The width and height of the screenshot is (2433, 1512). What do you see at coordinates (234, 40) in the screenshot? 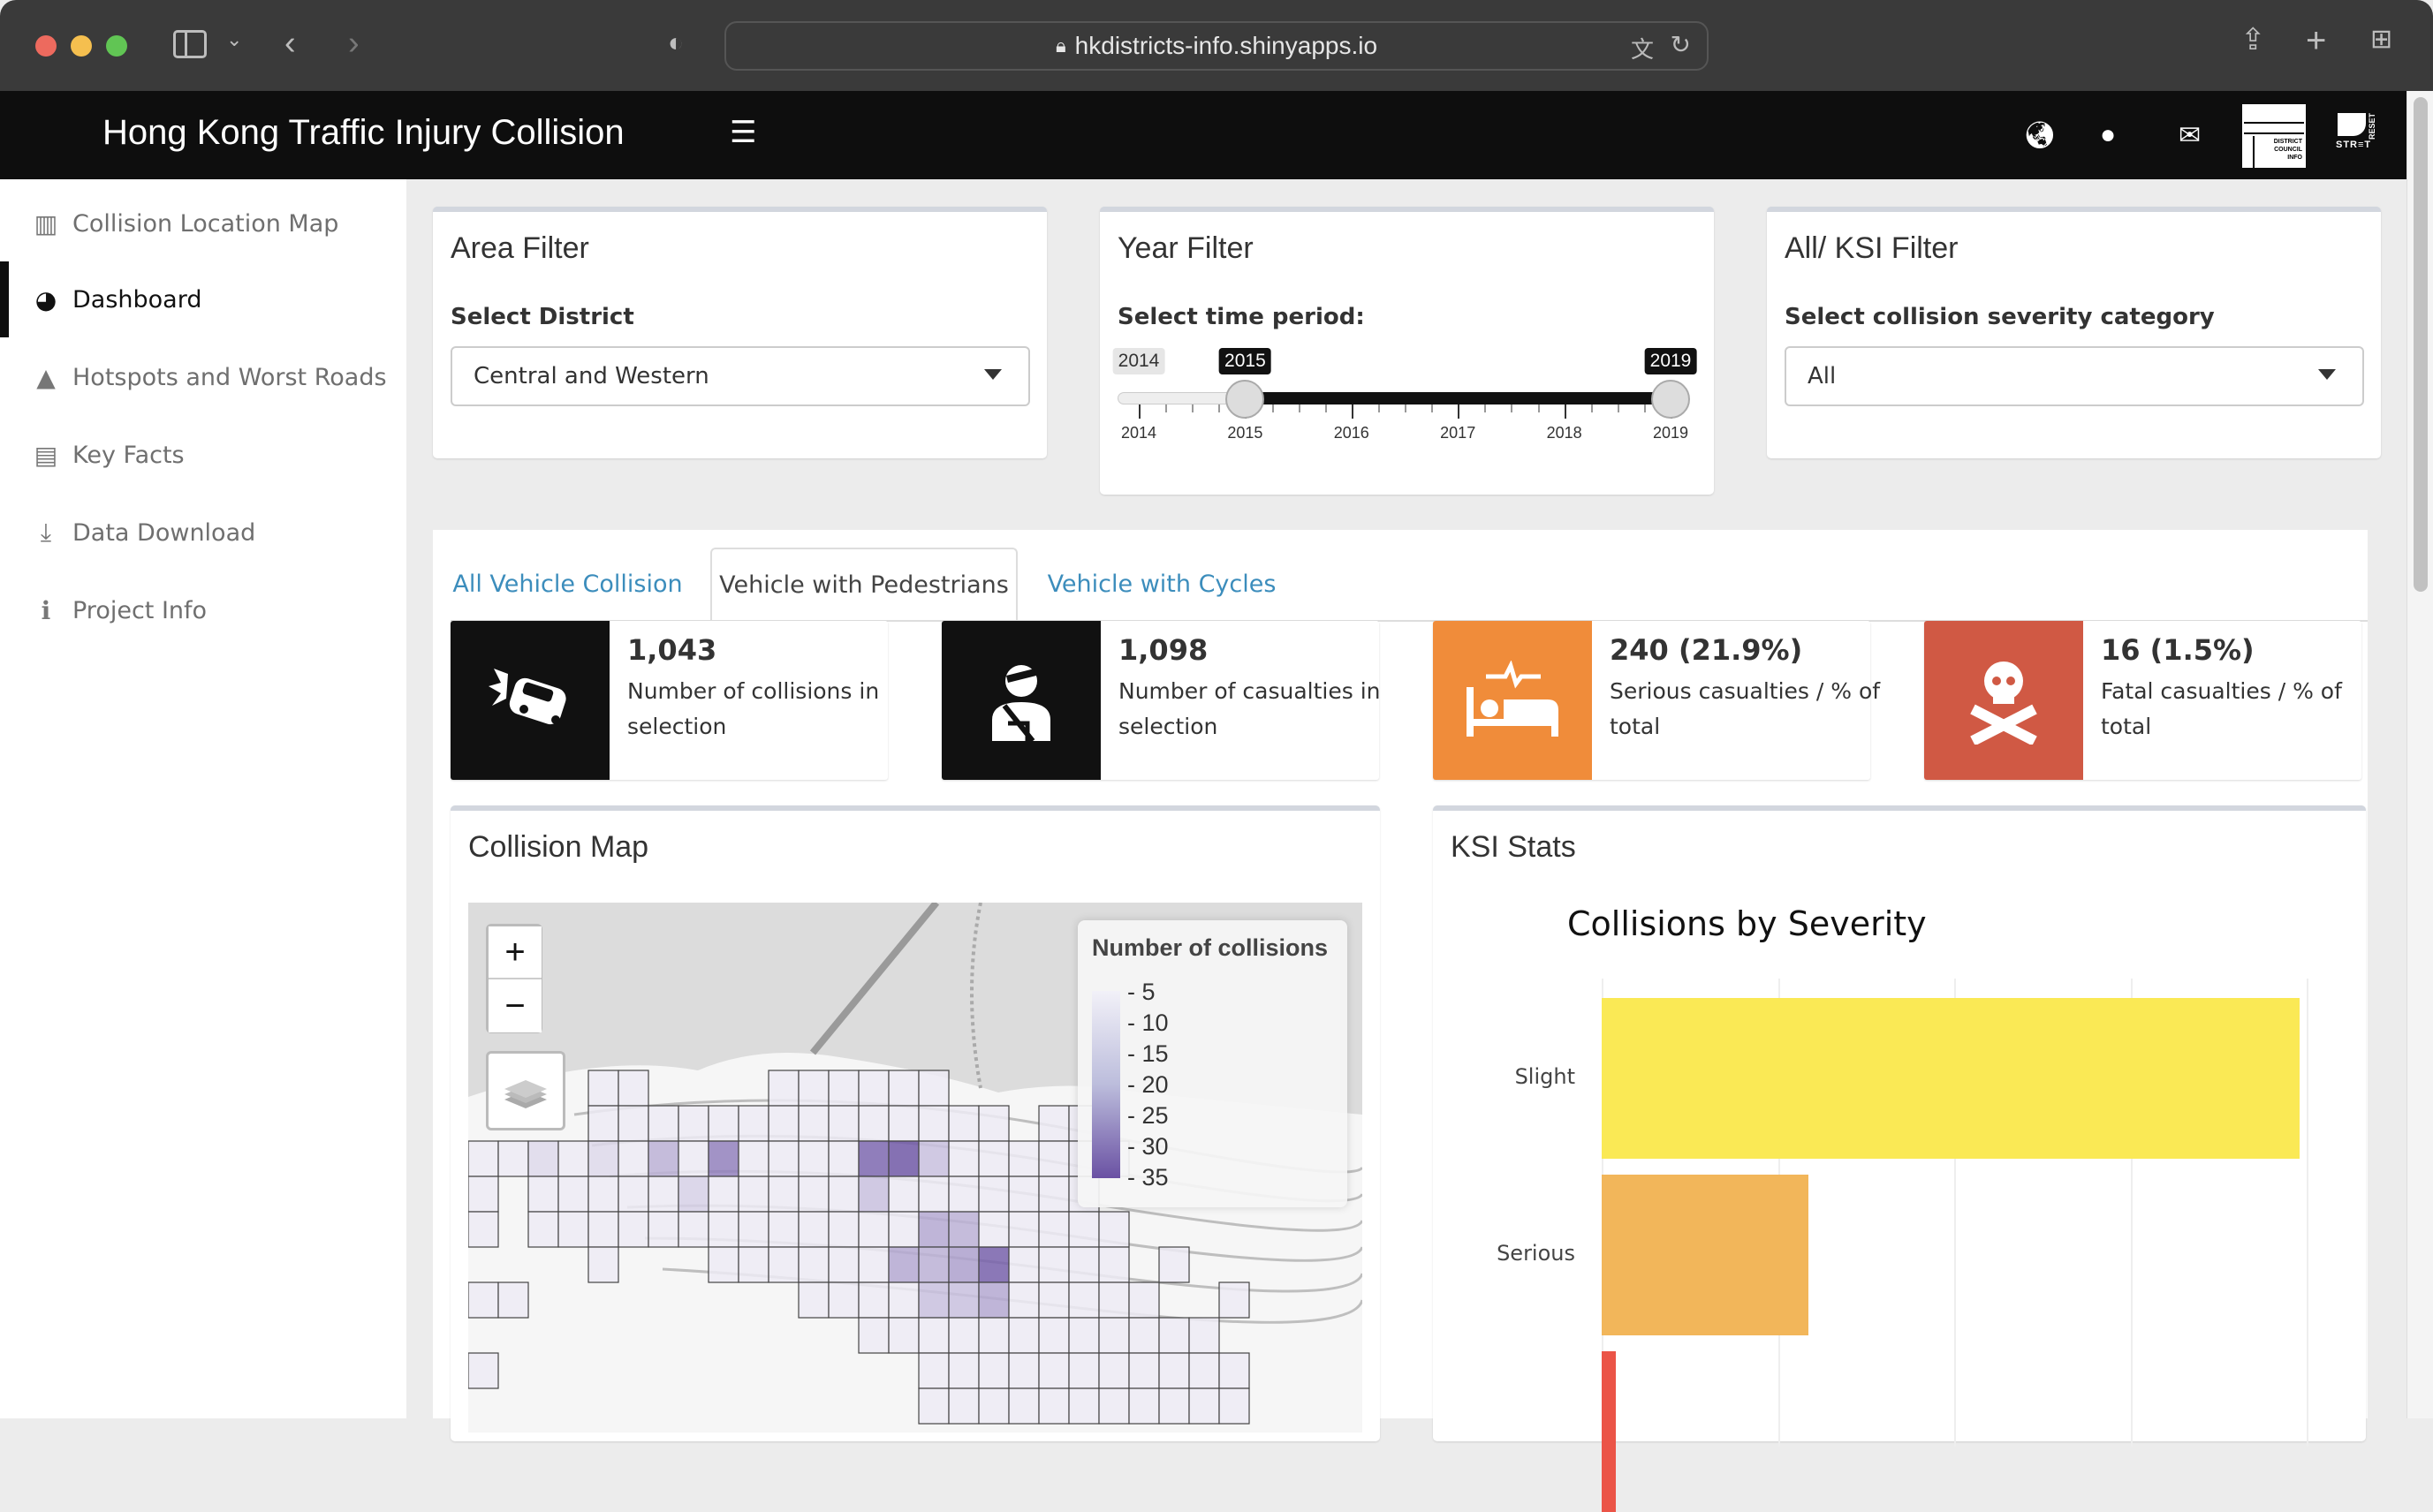
I see `chevron-down-icon: ⌄` at bounding box center [234, 40].